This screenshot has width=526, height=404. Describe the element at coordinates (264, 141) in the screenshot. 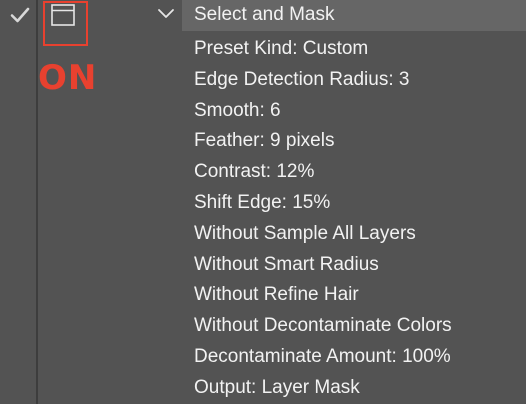

I see `parameter-item: Feather: 9 pixels` at that location.